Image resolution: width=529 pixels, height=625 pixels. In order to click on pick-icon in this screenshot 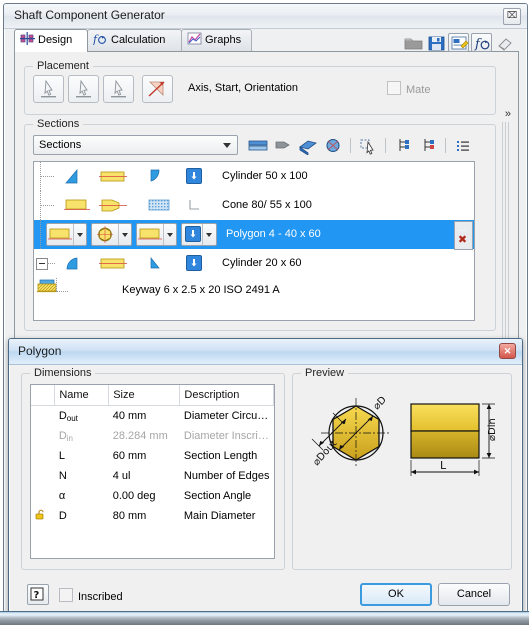, I will do `click(368, 145)`.